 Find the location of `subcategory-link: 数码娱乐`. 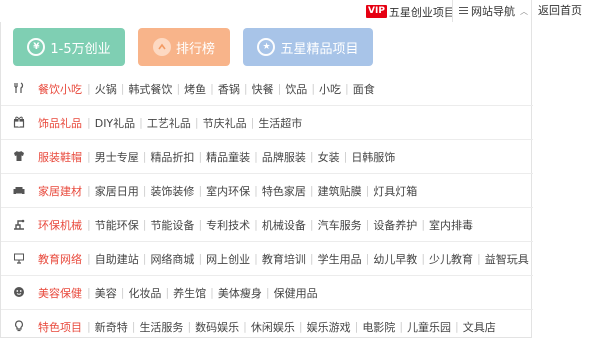

subcategory-link: 数码娱乐 is located at coordinates (217, 327).